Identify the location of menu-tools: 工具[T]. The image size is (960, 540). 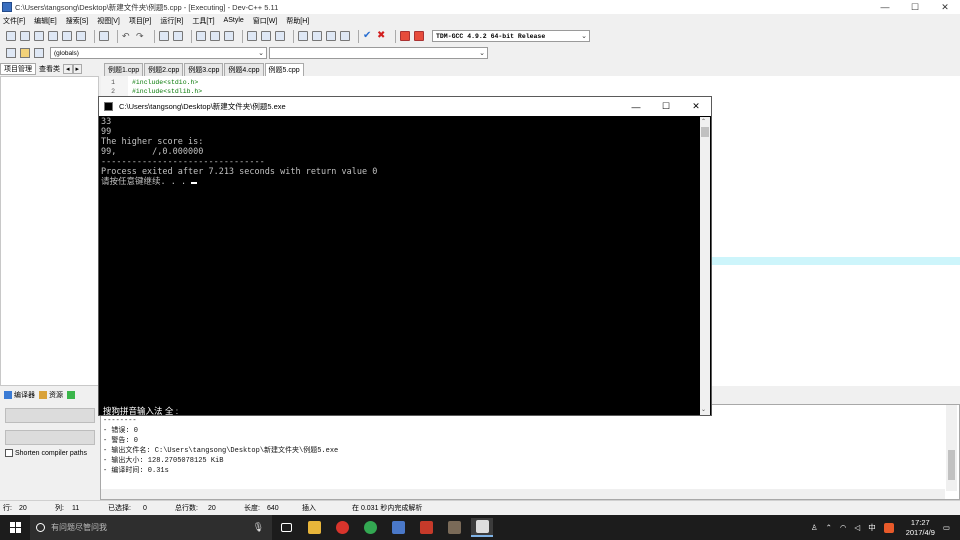
(203, 21).